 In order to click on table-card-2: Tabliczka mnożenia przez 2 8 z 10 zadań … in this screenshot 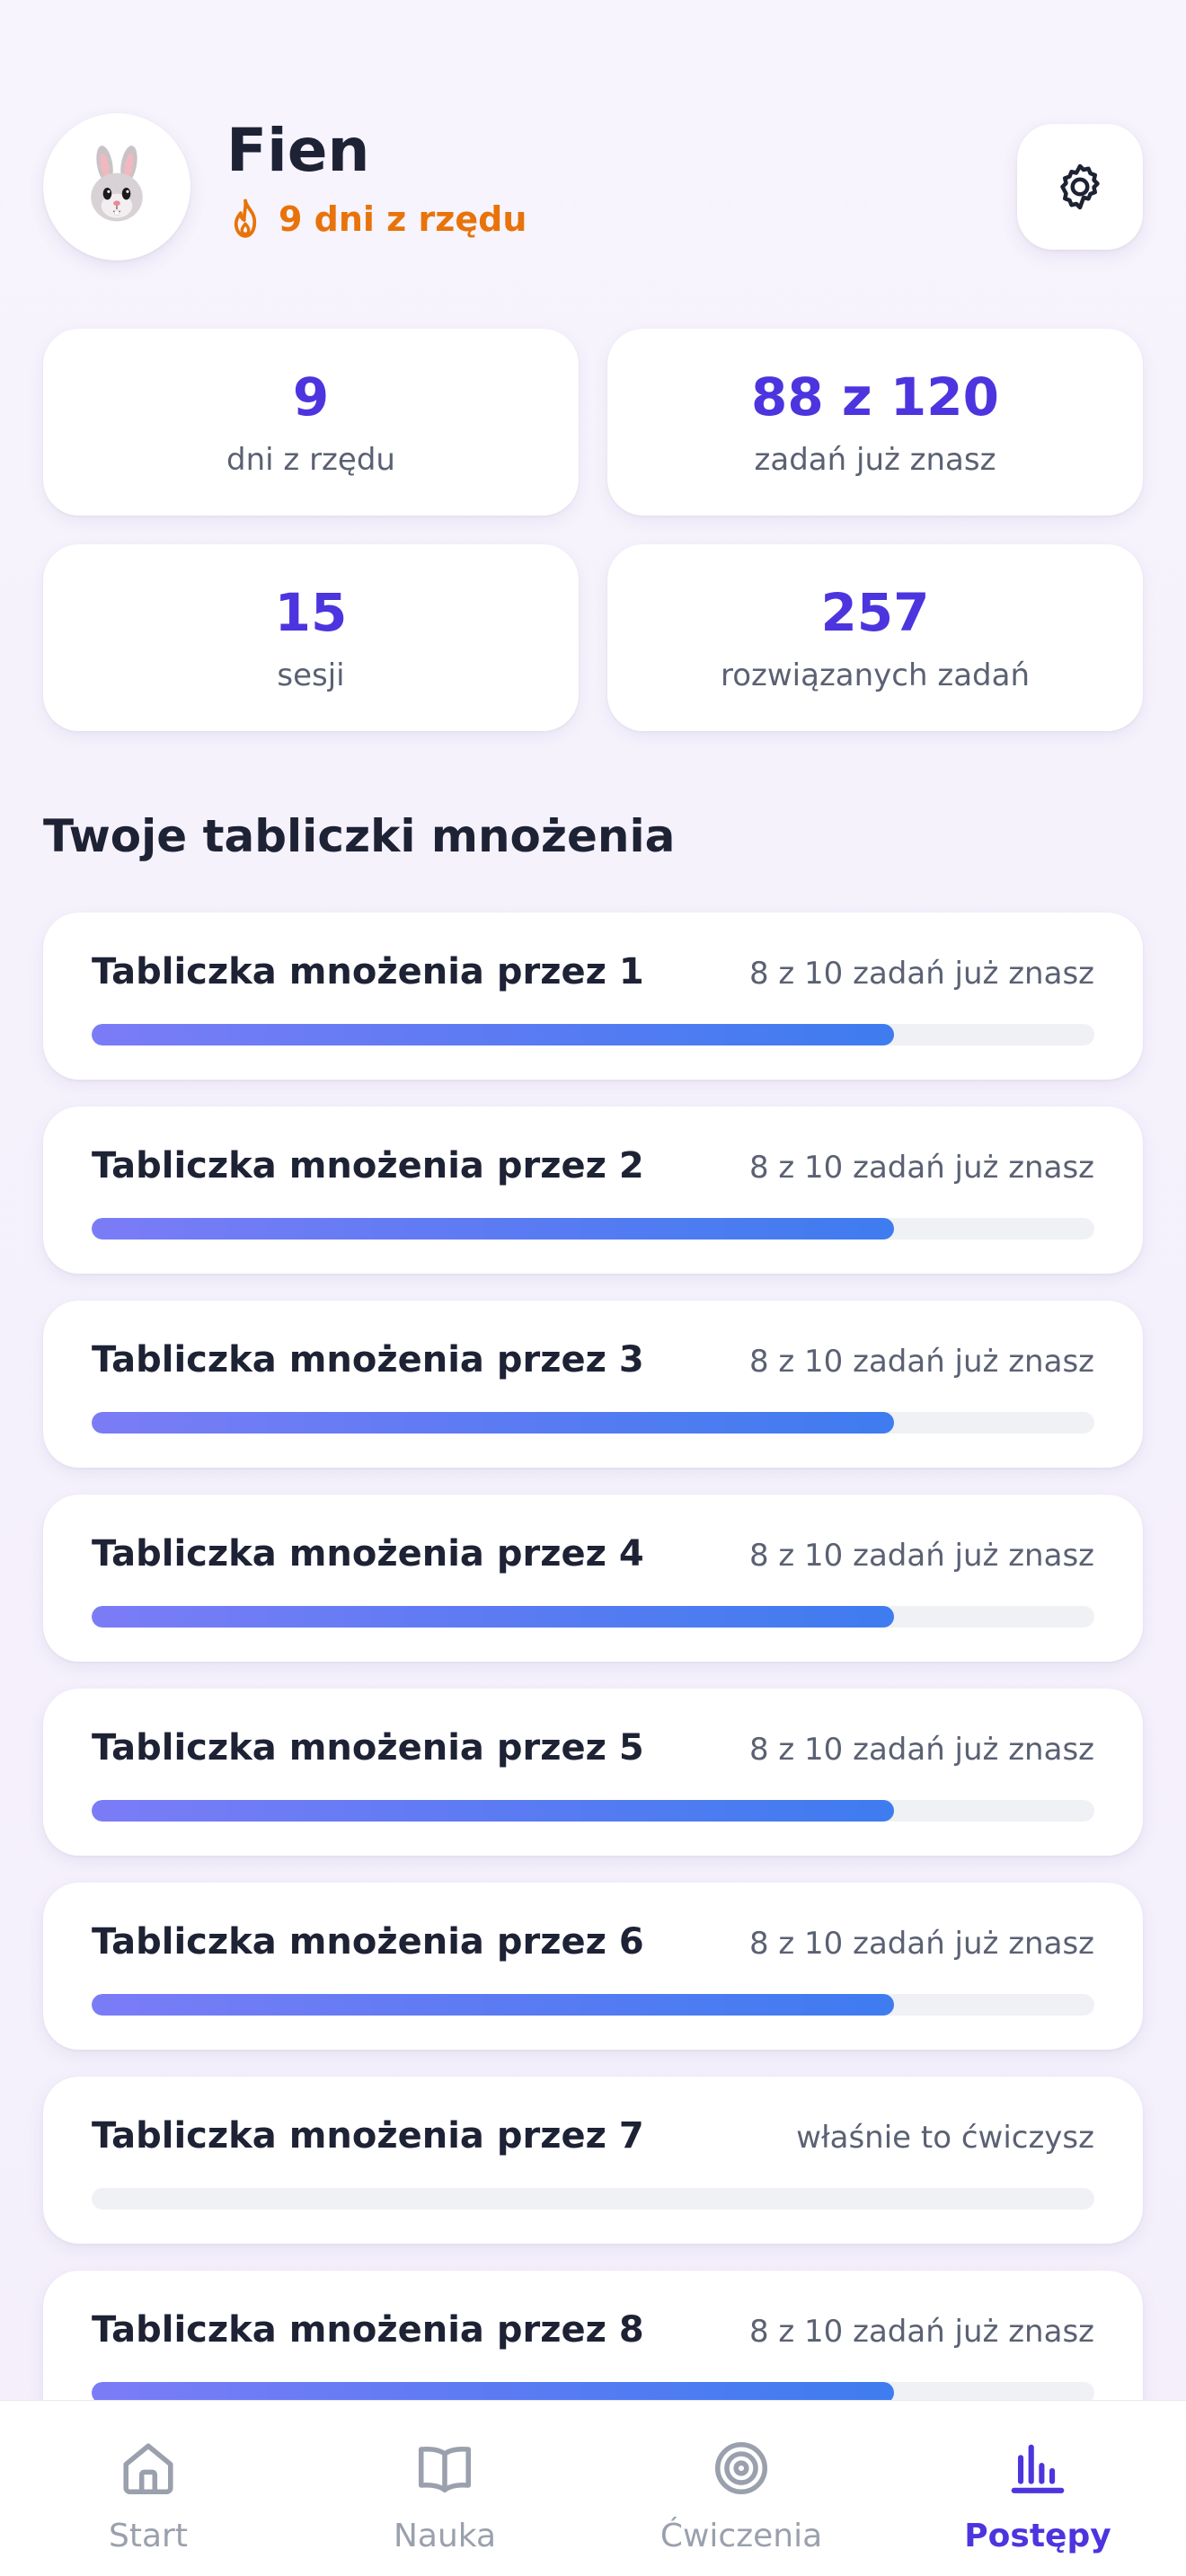, I will do `click(593, 1190)`.